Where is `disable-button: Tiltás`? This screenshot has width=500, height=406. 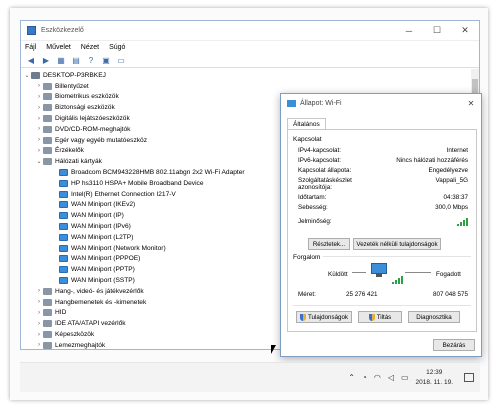
disable-button: Tiltás is located at coordinates (380, 317).